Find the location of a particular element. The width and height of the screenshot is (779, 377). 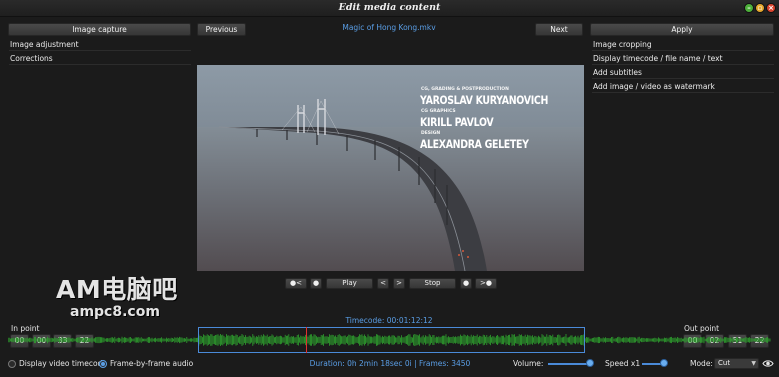

sidebar-item-image-cropping: Image cropping is located at coordinates (683, 45).